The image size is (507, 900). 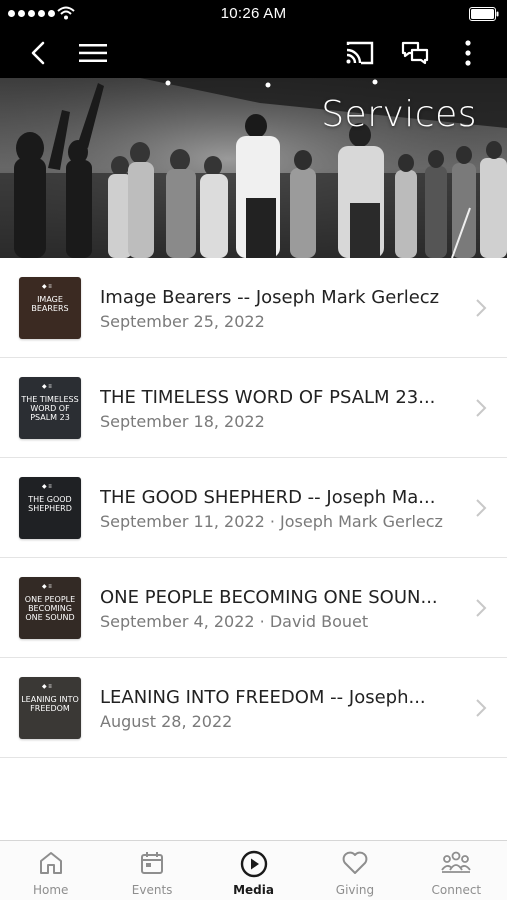 What do you see at coordinates (50, 863) in the screenshot?
I see `home-icon` at bounding box center [50, 863].